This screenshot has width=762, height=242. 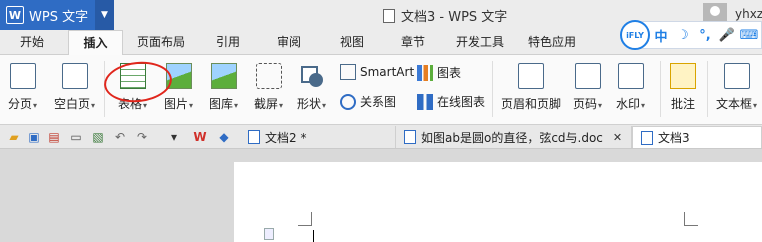 What do you see at coordinates (268, 76) in the screenshot?
I see `scissors-icon` at bounding box center [268, 76].